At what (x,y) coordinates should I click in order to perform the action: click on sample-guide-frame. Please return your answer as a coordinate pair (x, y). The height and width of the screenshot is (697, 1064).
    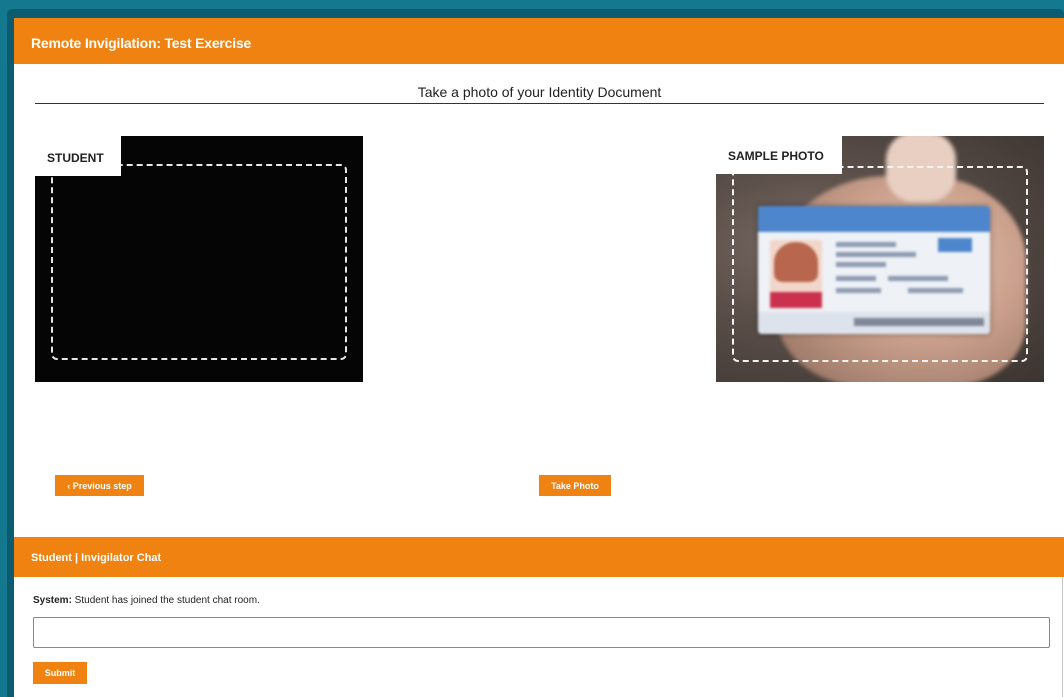
    Looking at the image, I should click on (880, 264).